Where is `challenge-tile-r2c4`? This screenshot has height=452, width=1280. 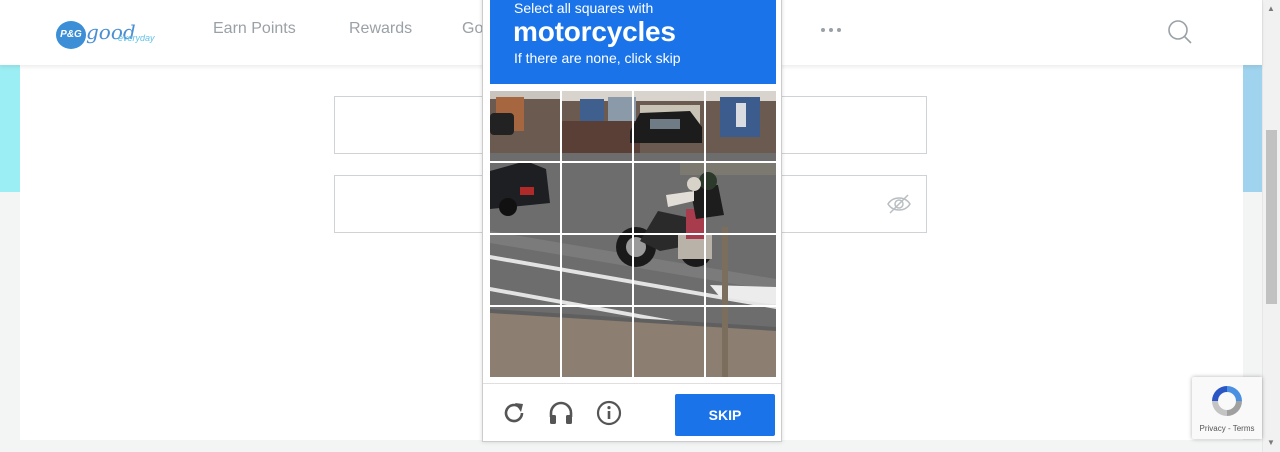 challenge-tile-r2c4 is located at coordinates (741, 198).